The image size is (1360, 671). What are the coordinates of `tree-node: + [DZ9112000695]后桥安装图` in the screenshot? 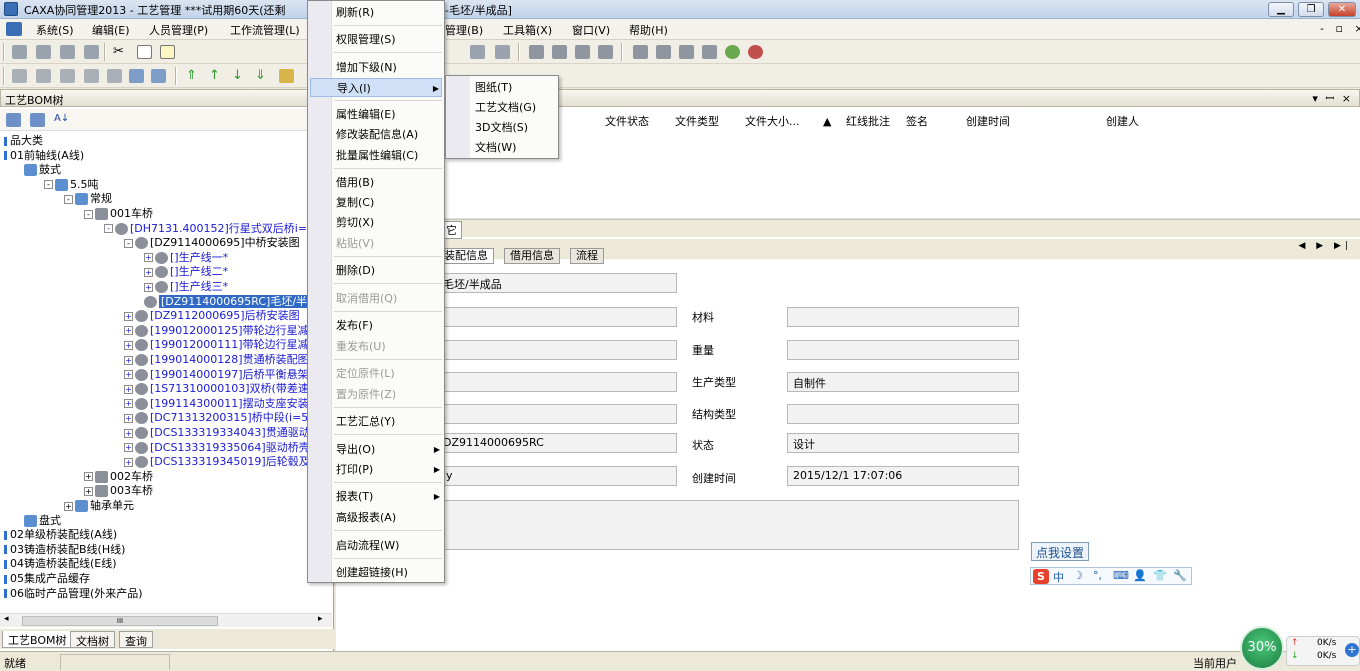 It's located at (212, 315).